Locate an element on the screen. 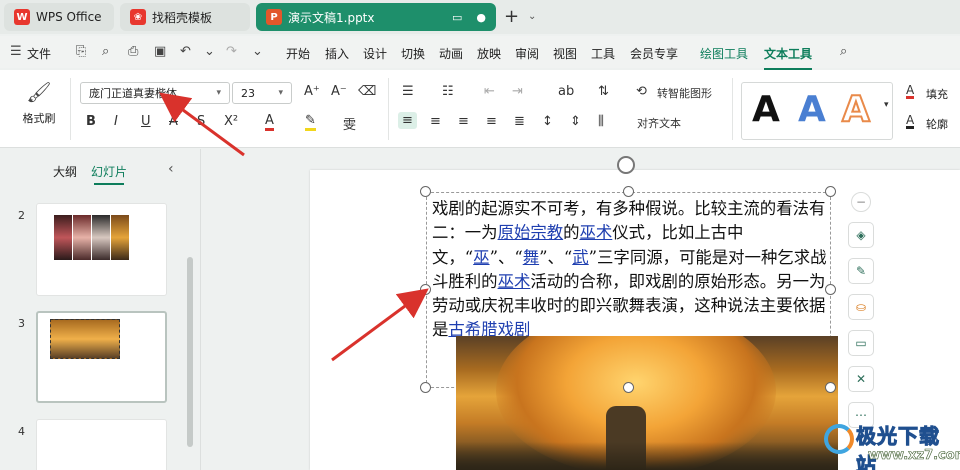 This screenshot has width=960, height=470. arrow-to-font-box is located at coordinates (202, 124).